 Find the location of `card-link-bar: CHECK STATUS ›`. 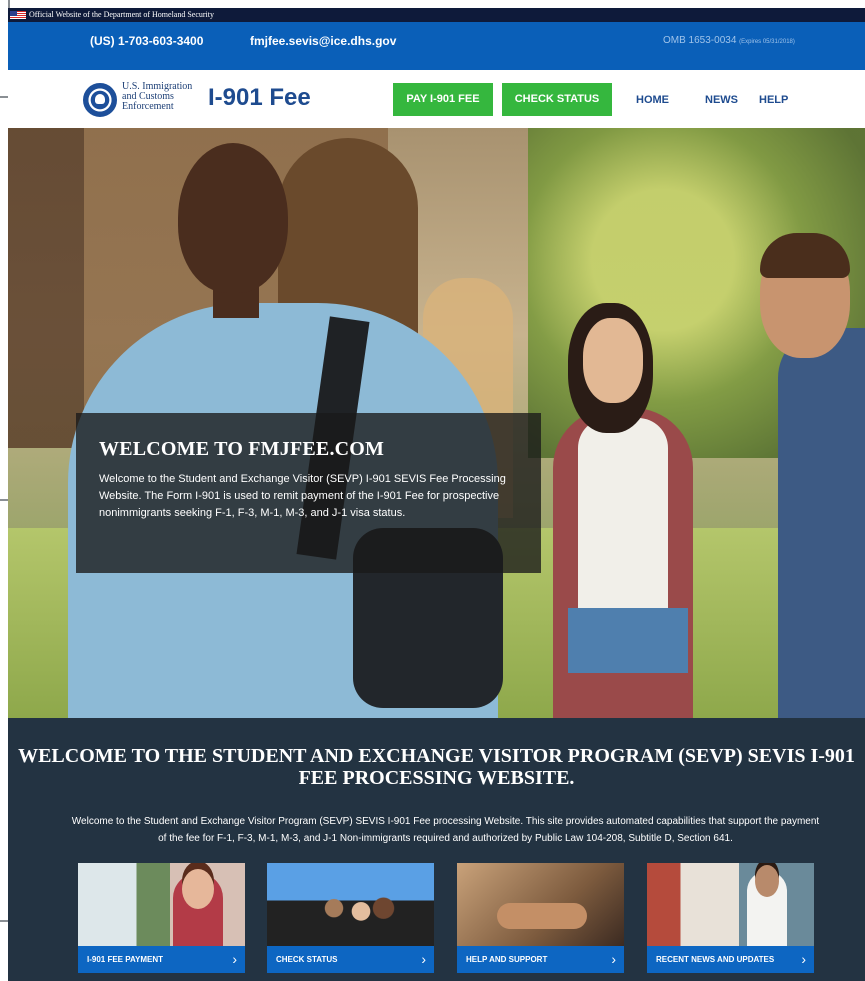

card-link-bar: CHECK STATUS › is located at coordinates (350, 959).